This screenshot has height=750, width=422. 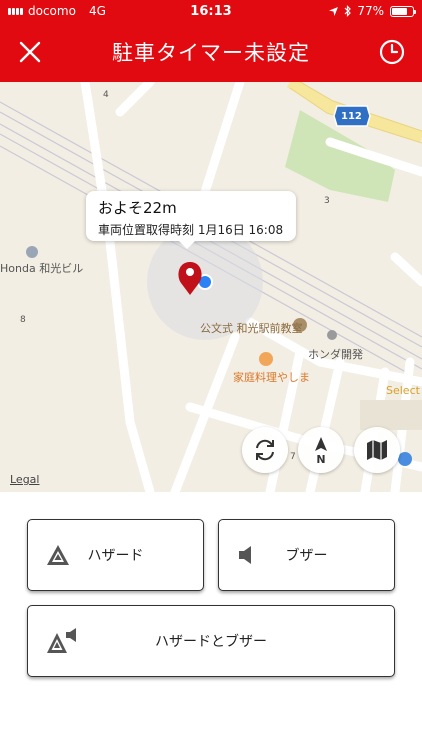 I want to click on speaker-icon, so click(x=247, y=555).